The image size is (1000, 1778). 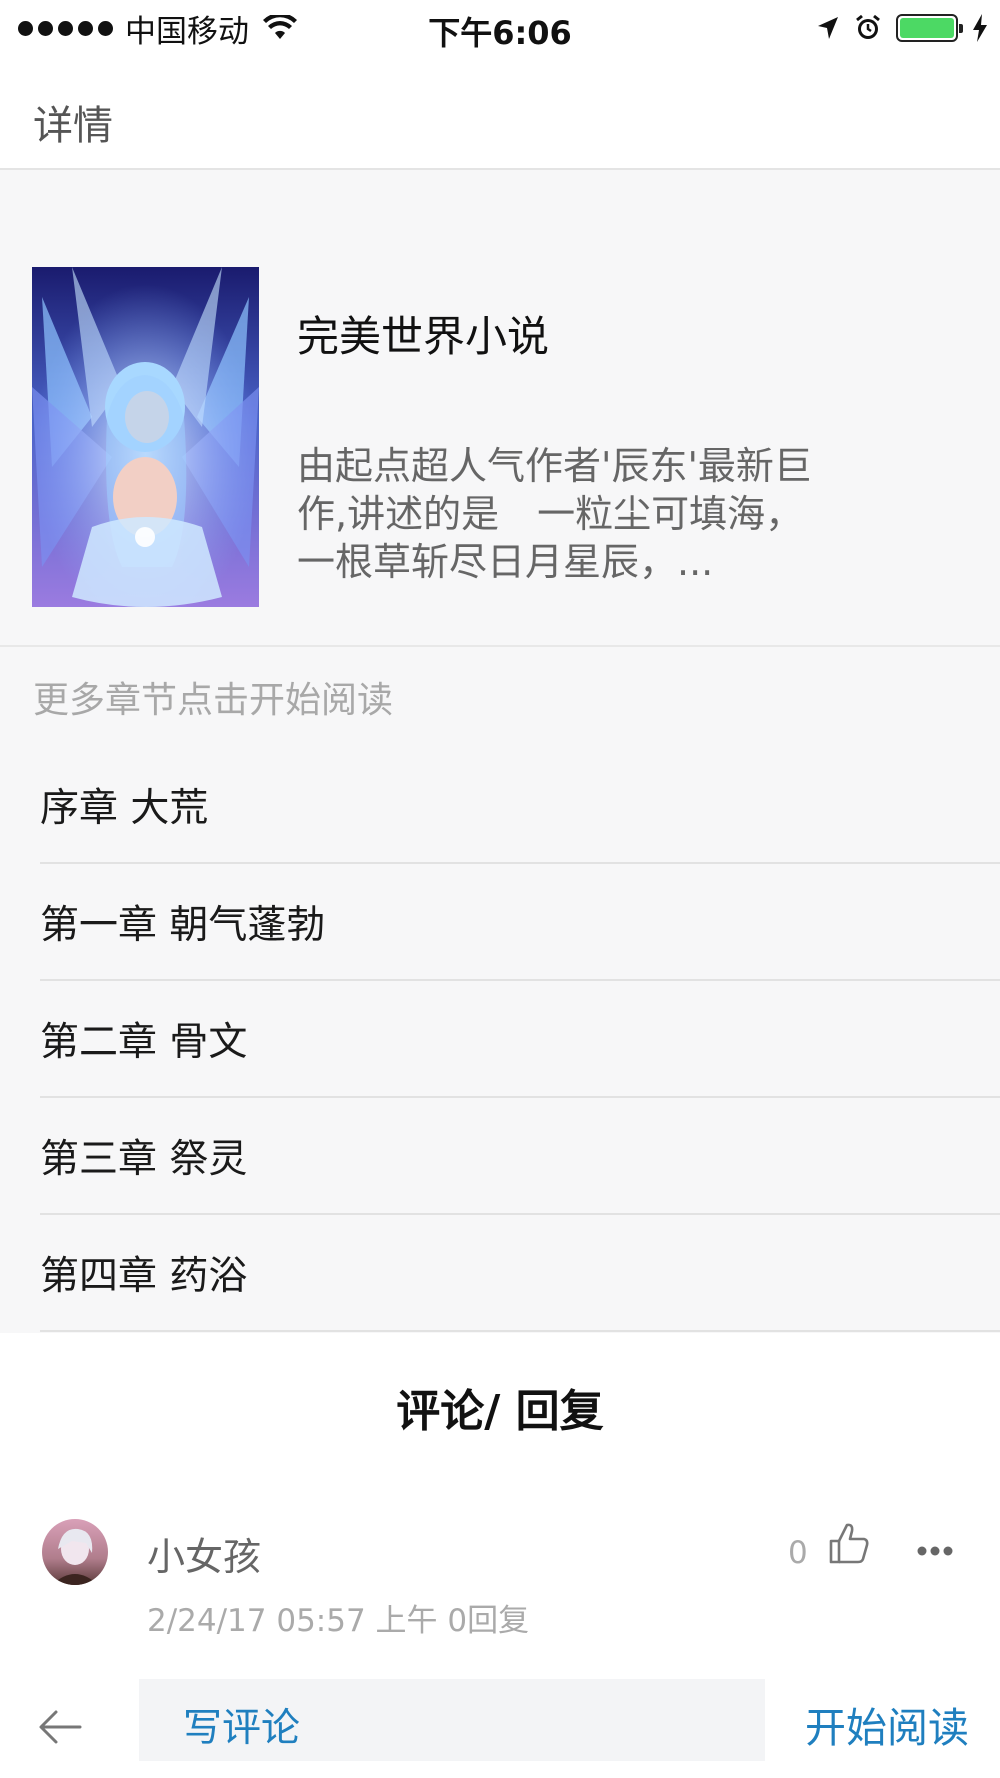 I want to click on start-reading-button: 开始阅读, so click(x=887, y=1724).